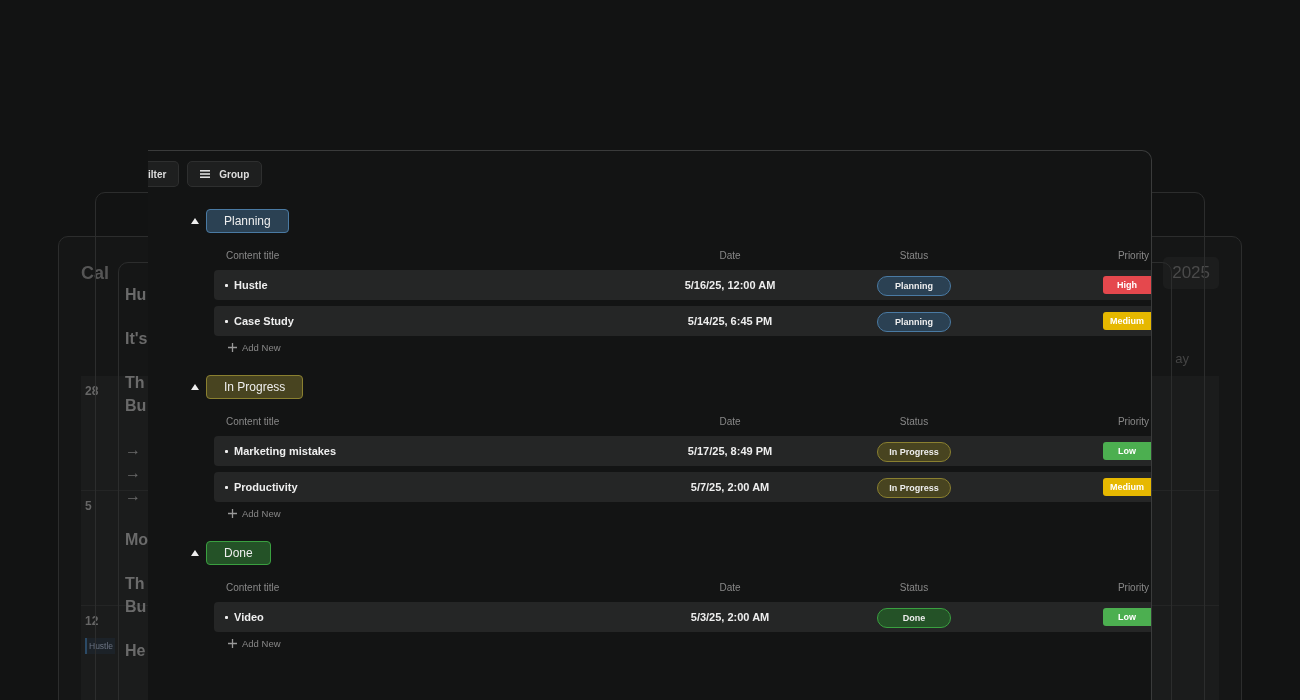 This screenshot has width=1300, height=700. What do you see at coordinates (255, 387) in the screenshot?
I see `group-label: In Progress` at bounding box center [255, 387].